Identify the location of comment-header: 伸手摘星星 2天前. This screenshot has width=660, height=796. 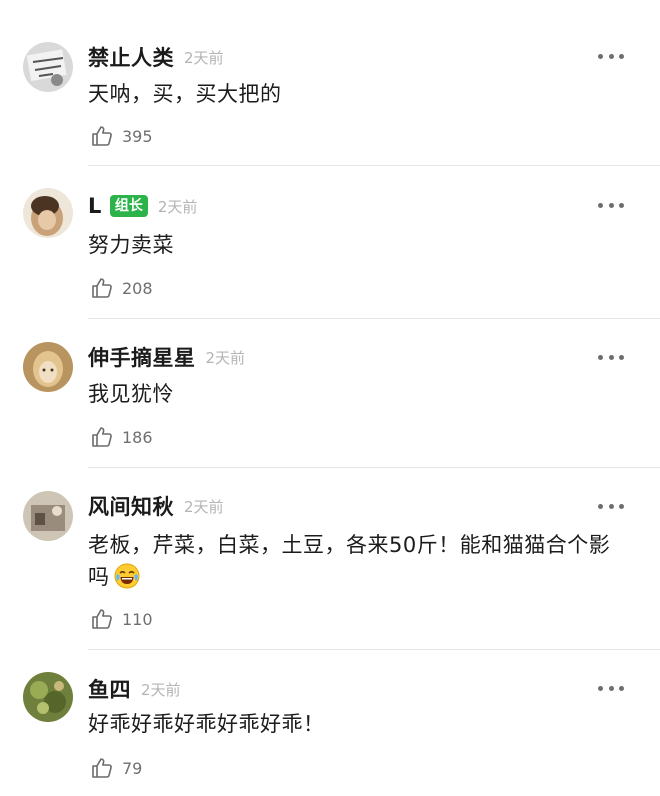
(166, 357).